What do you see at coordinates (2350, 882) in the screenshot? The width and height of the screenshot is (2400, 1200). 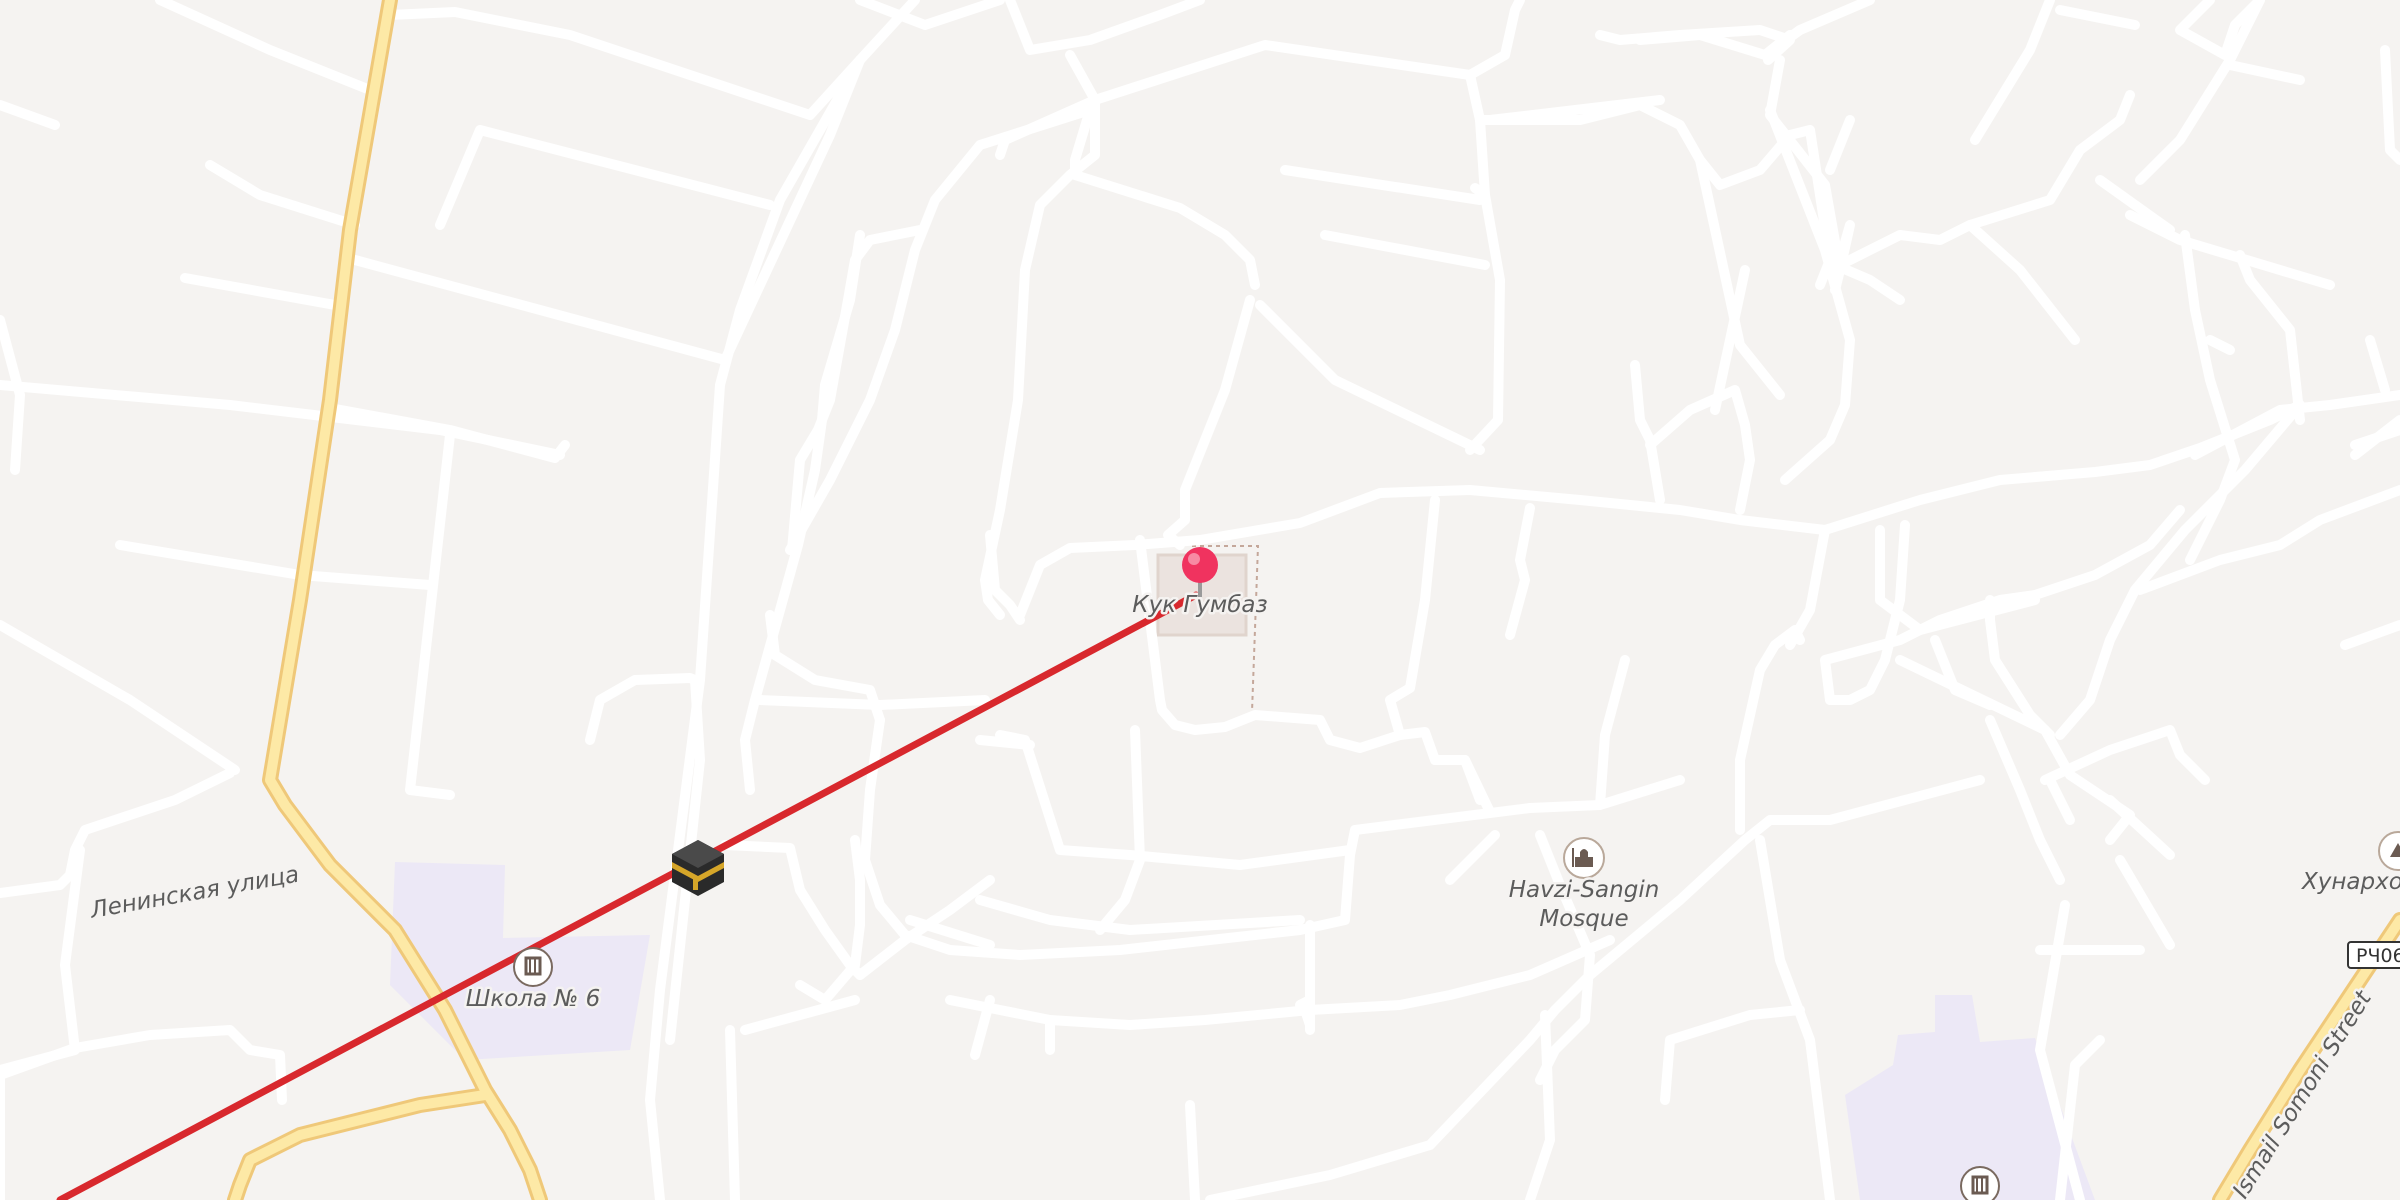 I see `arts-label: Хунархои` at bounding box center [2350, 882].